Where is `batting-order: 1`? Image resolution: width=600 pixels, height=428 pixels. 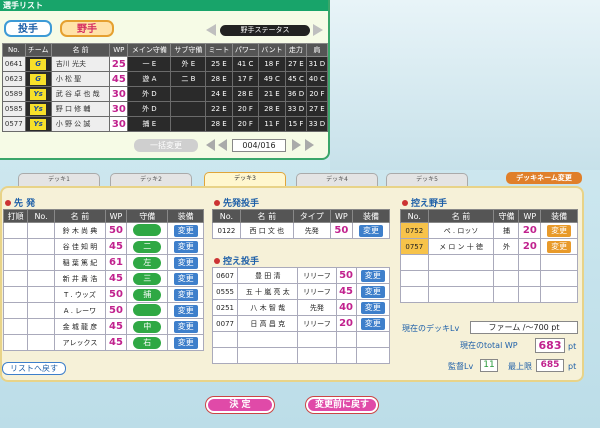
batting-order: 1 is located at coordinates (15, 230).